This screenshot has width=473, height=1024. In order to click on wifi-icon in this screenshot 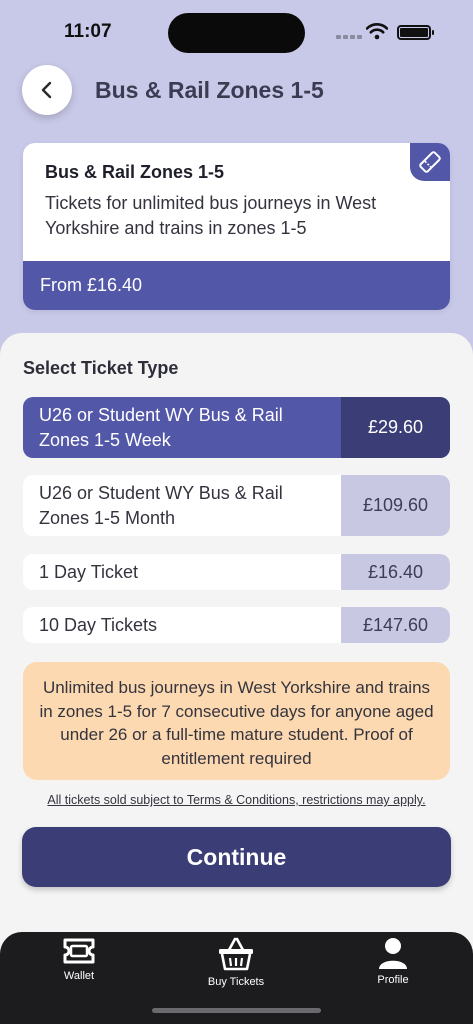, I will do `click(377, 31)`.